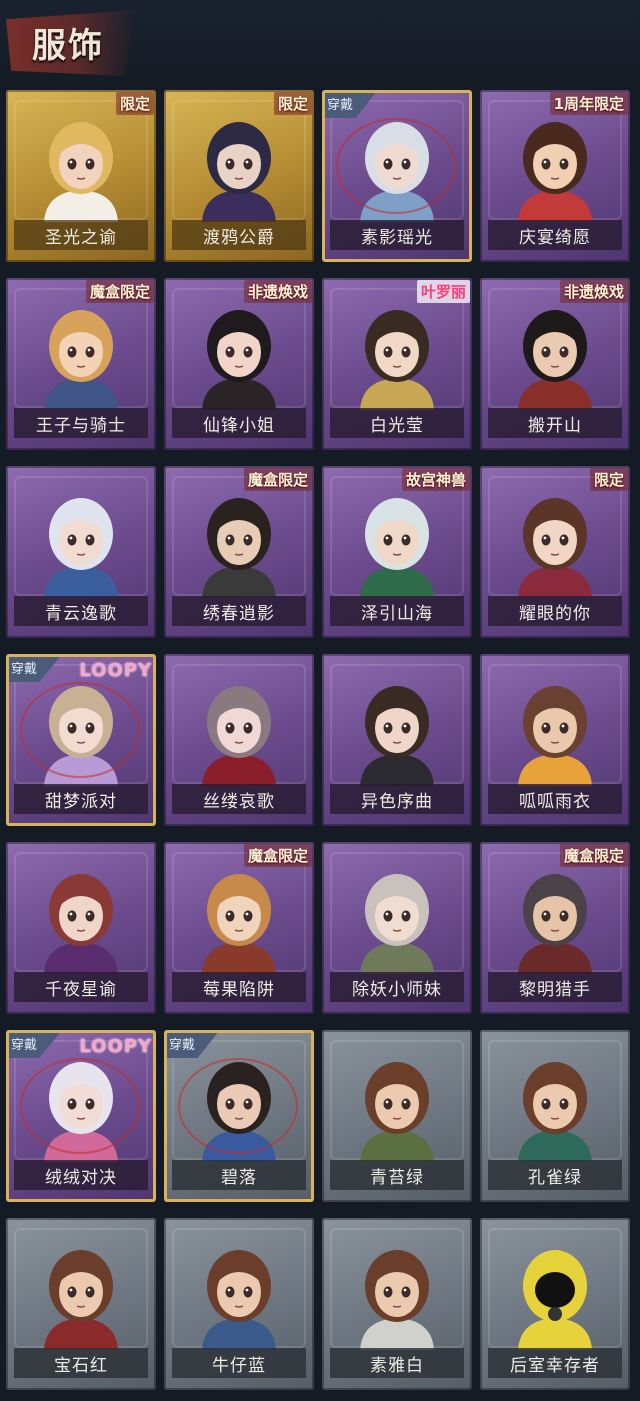  I want to click on costume-card: 牛仔蓝, so click(239, 1304).